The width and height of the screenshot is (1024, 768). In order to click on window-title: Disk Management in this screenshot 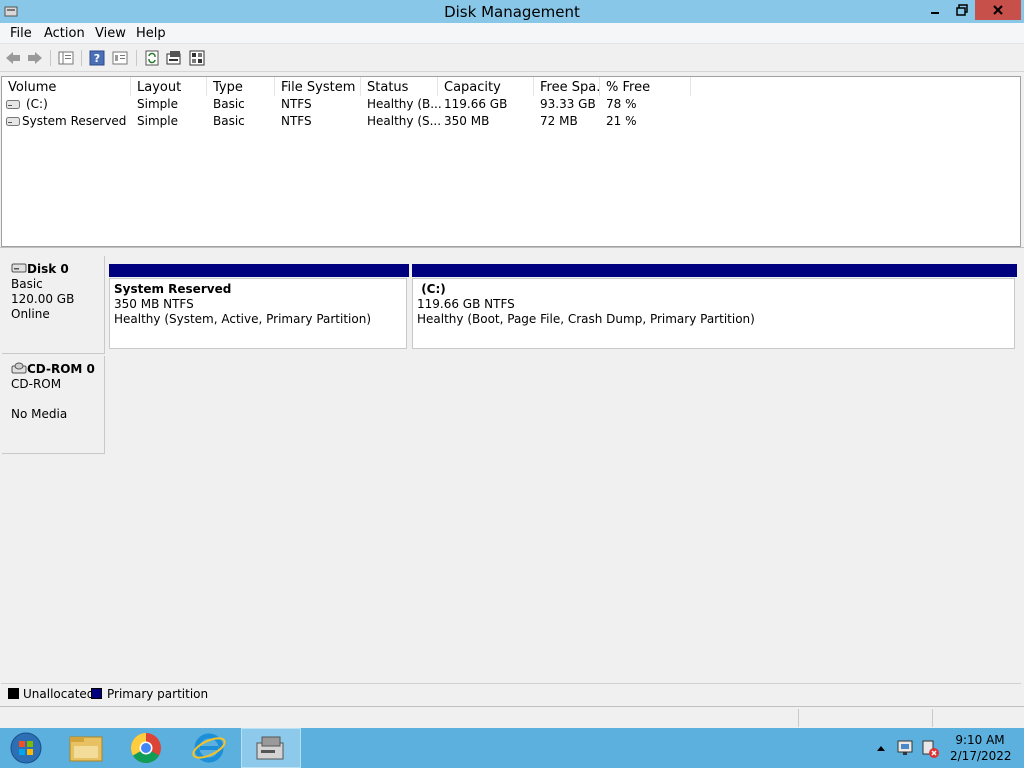, I will do `click(512, 12)`.